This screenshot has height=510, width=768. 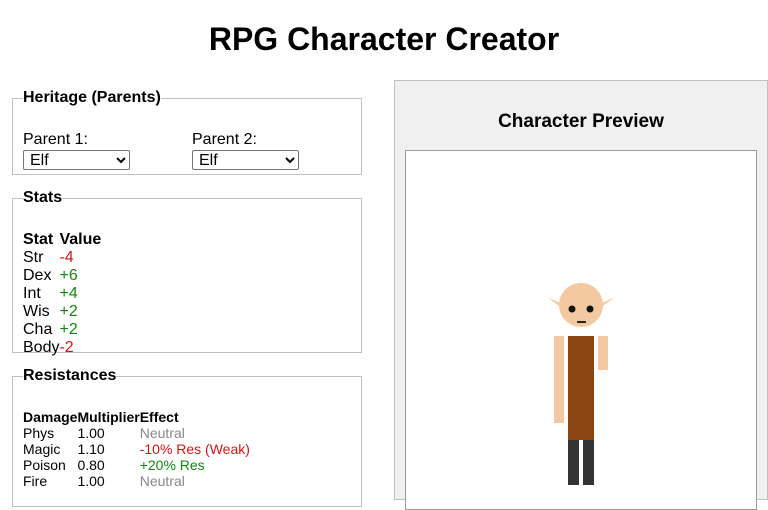 I want to click on mouth-shape, so click(x=581, y=322).